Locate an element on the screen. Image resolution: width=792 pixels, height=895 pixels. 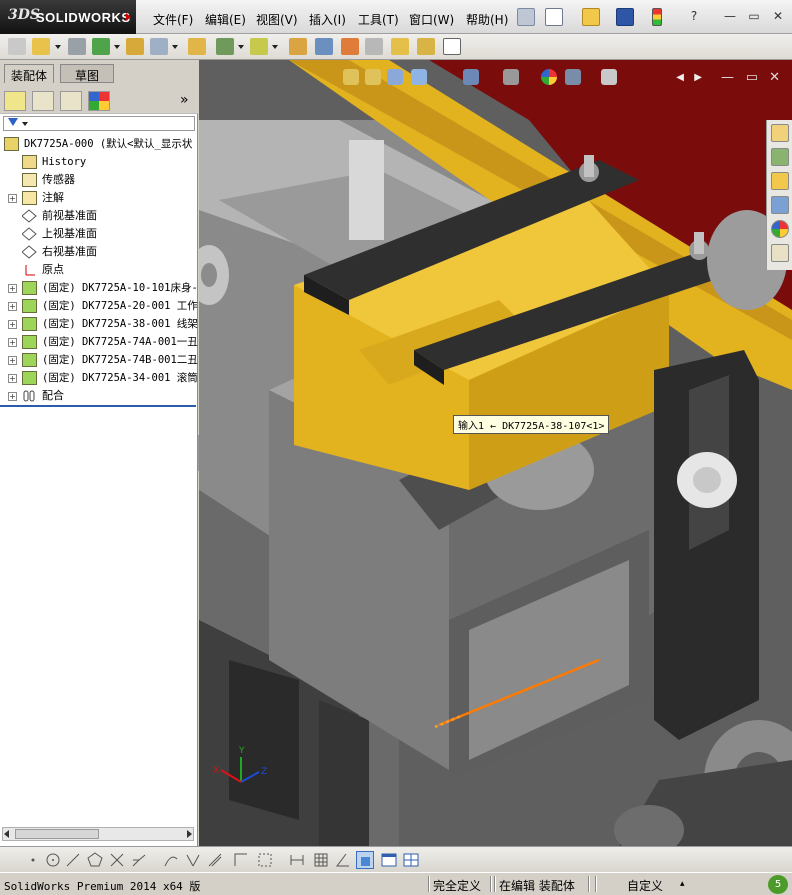
configuration-manager-icon is located at coordinates (71, 101).